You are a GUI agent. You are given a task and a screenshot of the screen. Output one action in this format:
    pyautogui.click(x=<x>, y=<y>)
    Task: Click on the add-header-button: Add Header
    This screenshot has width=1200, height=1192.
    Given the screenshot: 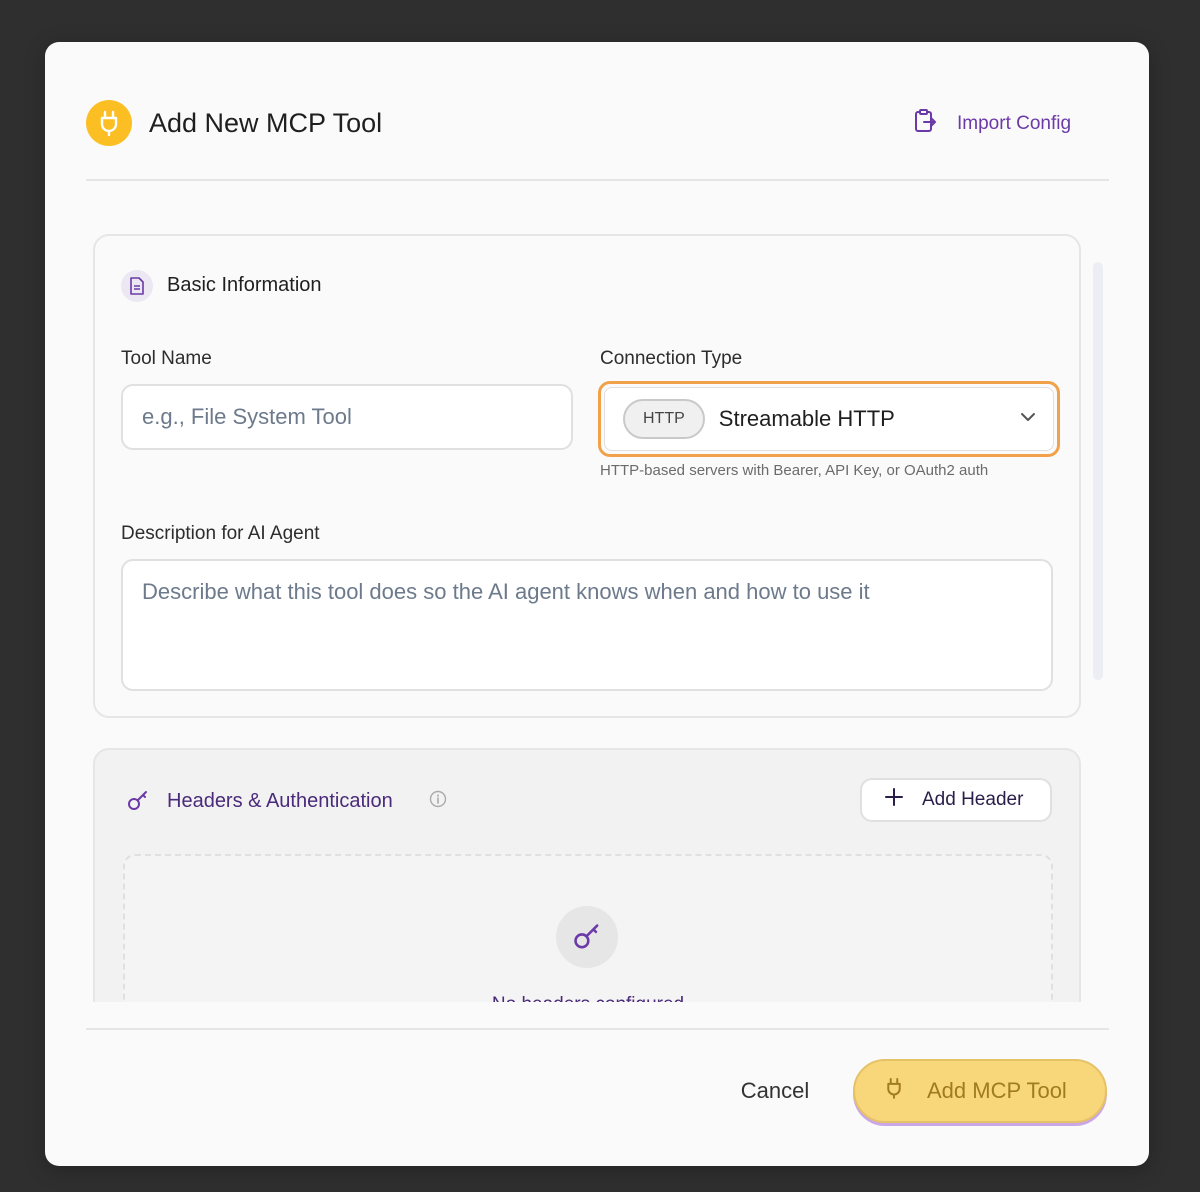 What is the action you would take?
    pyautogui.click(x=956, y=800)
    